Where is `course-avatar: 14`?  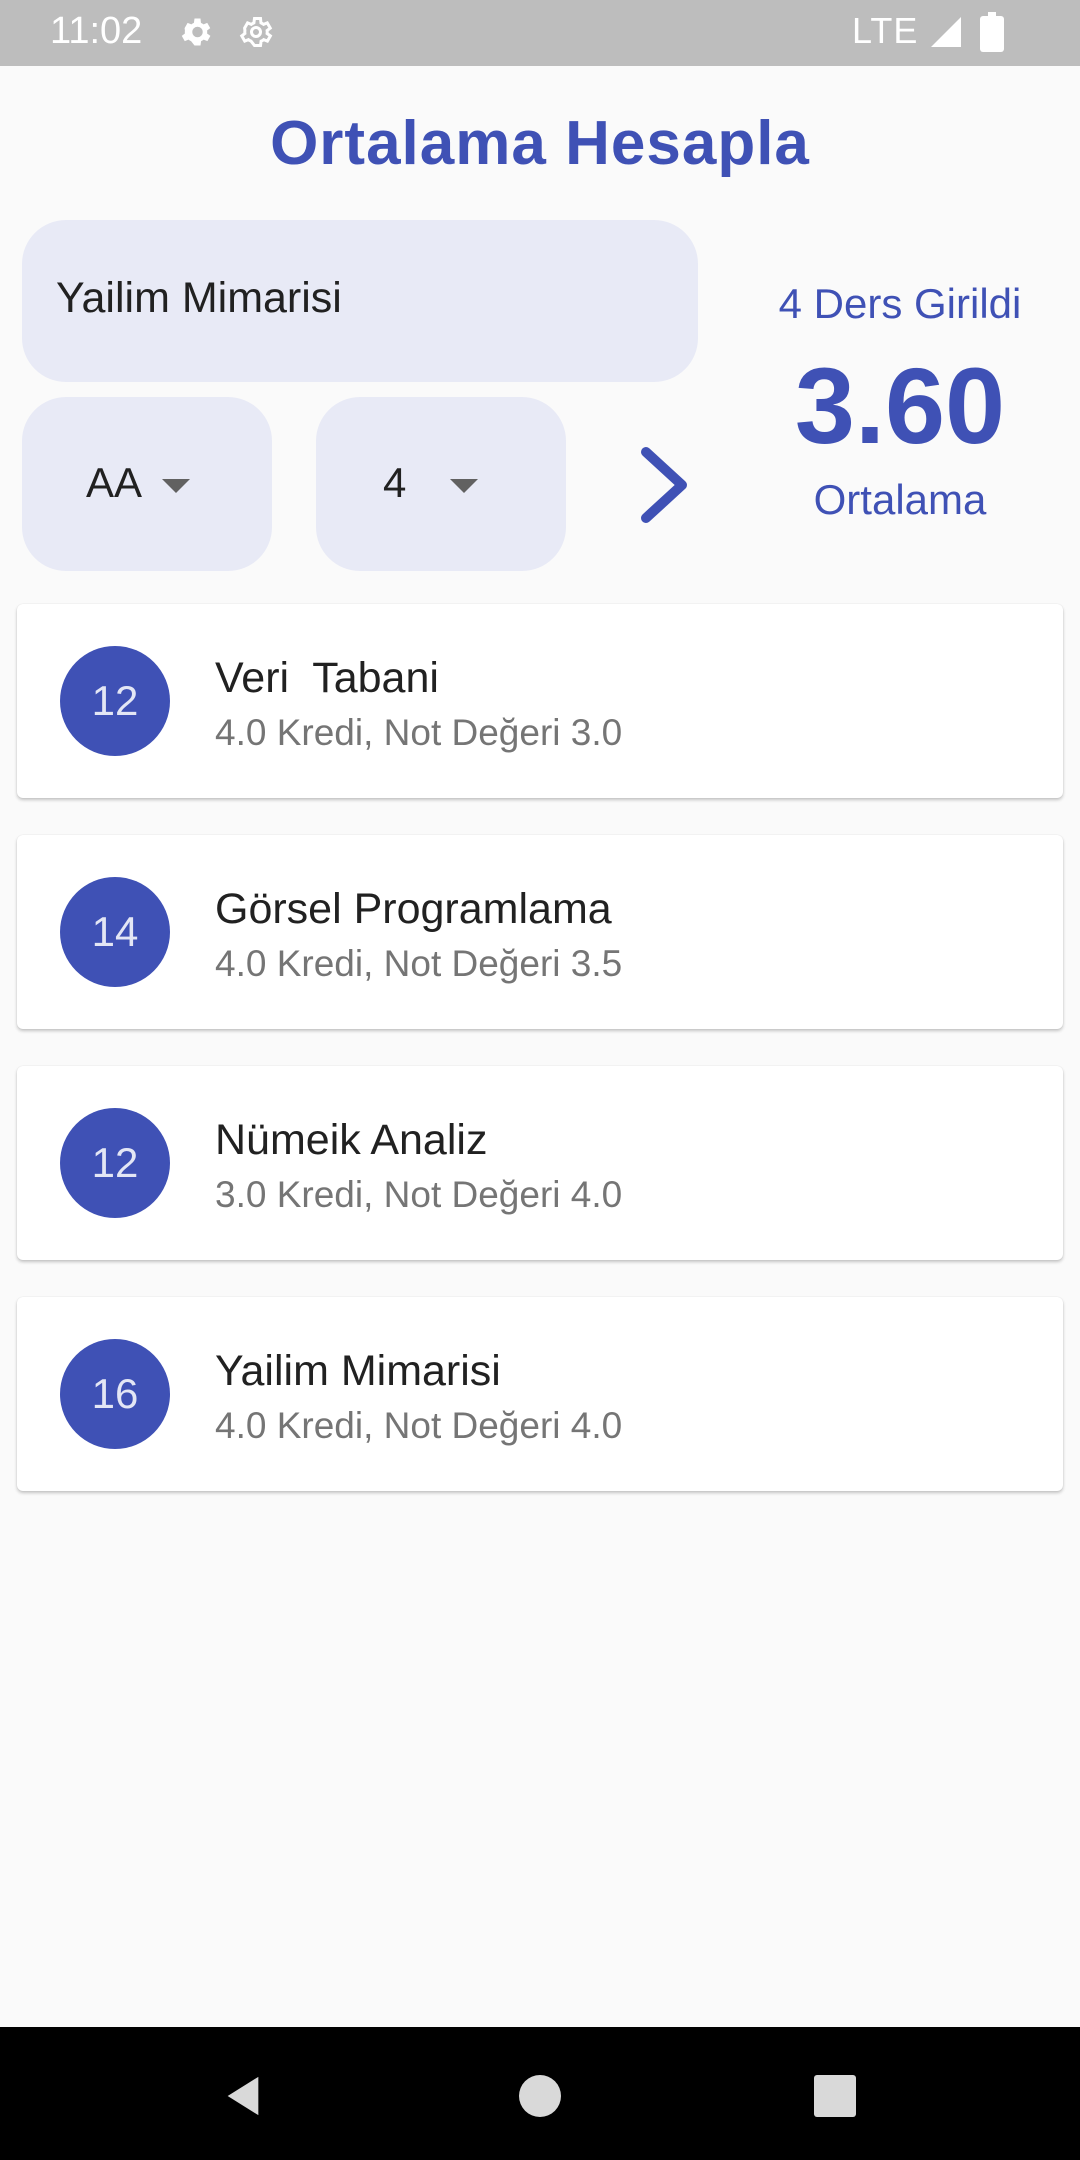
course-avatar: 14 is located at coordinates (115, 932).